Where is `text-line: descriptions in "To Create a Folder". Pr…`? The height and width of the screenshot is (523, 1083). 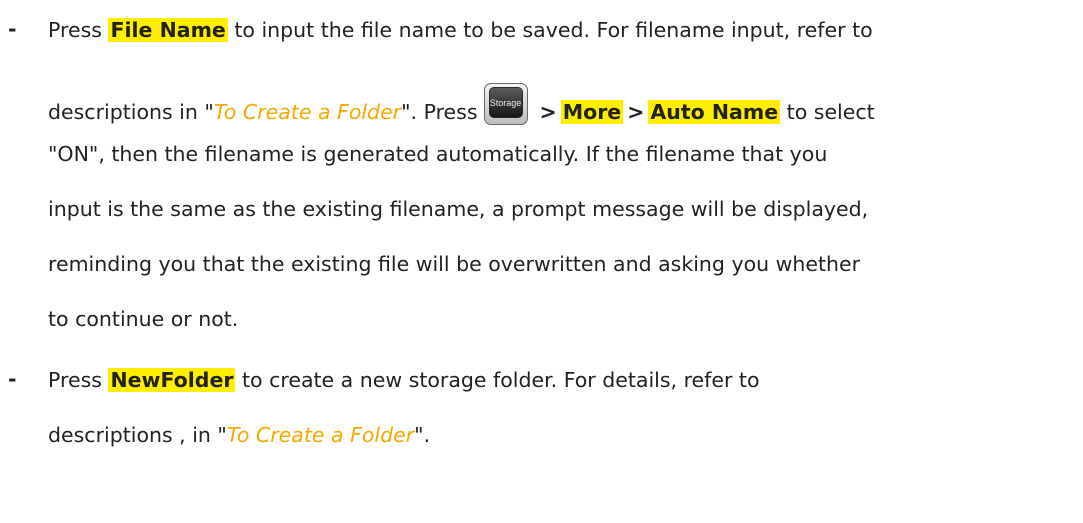
text-line: descriptions in "To Create a Folder". Pr… is located at coordinates (461, 104).